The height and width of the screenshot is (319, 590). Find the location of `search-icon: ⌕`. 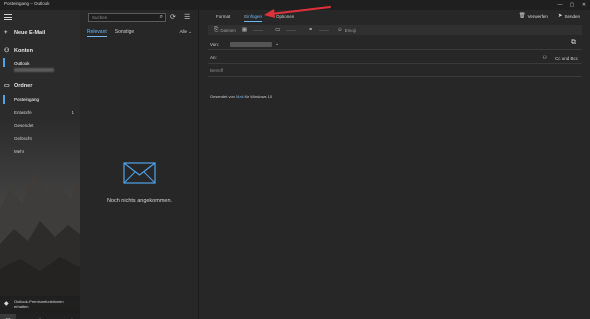

search-icon: ⌕ is located at coordinates (161, 17).